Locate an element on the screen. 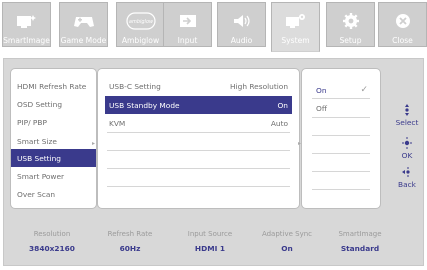 Image resolution: width=427 pixels, height=270 pixels. chevron-right-icon: ▸ is located at coordinates (94, 143).